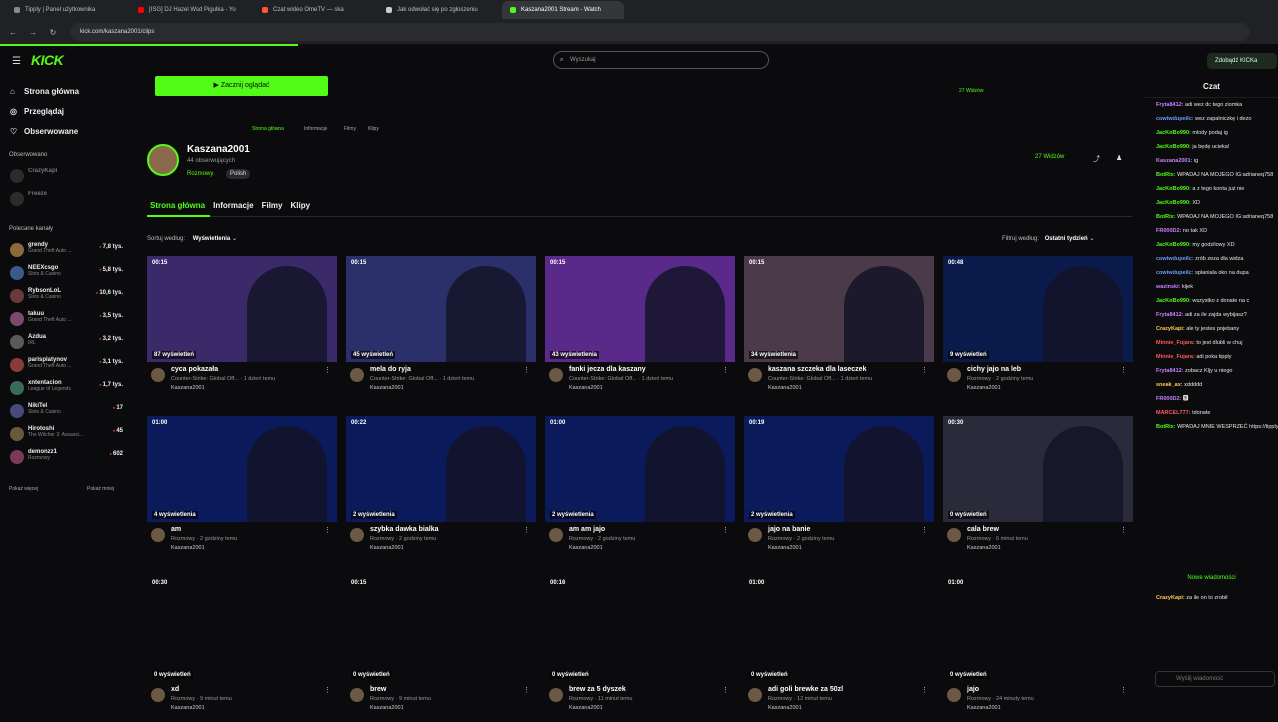 The width and height of the screenshot is (1278, 722). Describe the element at coordinates (67, 177) in the screenshot. I see `followed-channel: CrazyKapi` at that location.